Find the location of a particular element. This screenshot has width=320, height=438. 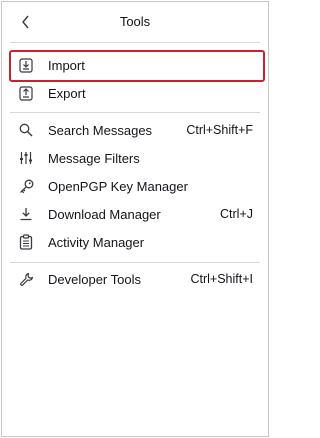

menu-item-search-messages: Search Messages Ctrl+Shift+F is located at coordinates (135, 130).